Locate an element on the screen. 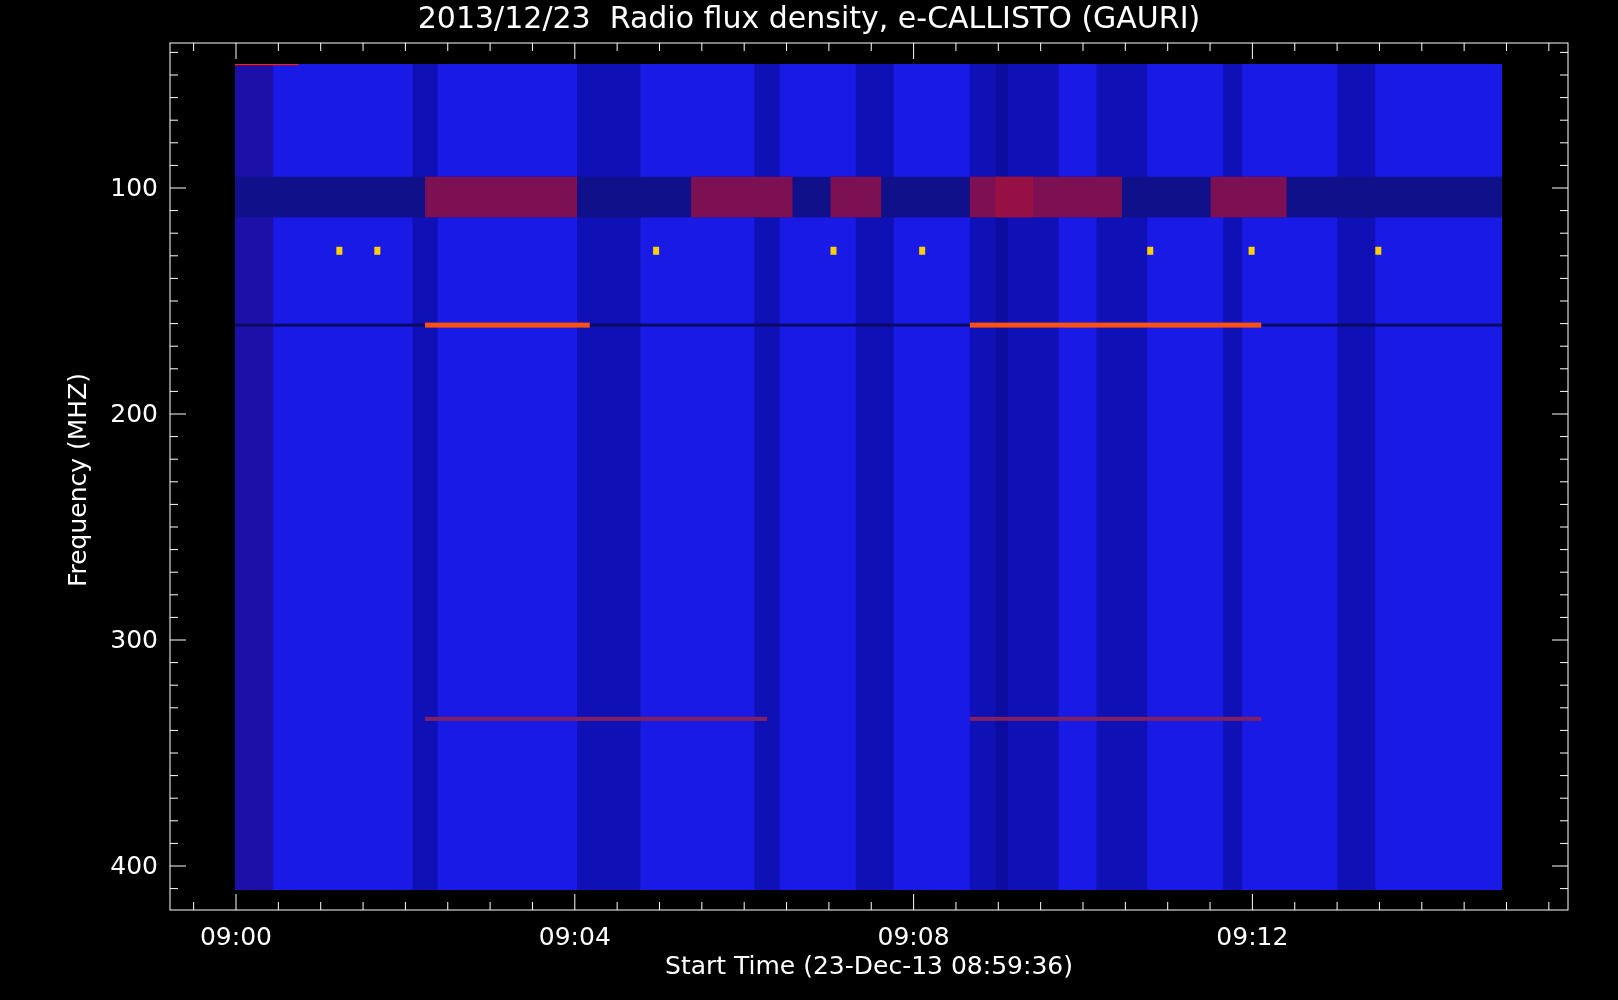 Image resolution: width=1618 pixels, height=1000 pixels. y-tick-label: 300 is located at coordinates (133, 639).